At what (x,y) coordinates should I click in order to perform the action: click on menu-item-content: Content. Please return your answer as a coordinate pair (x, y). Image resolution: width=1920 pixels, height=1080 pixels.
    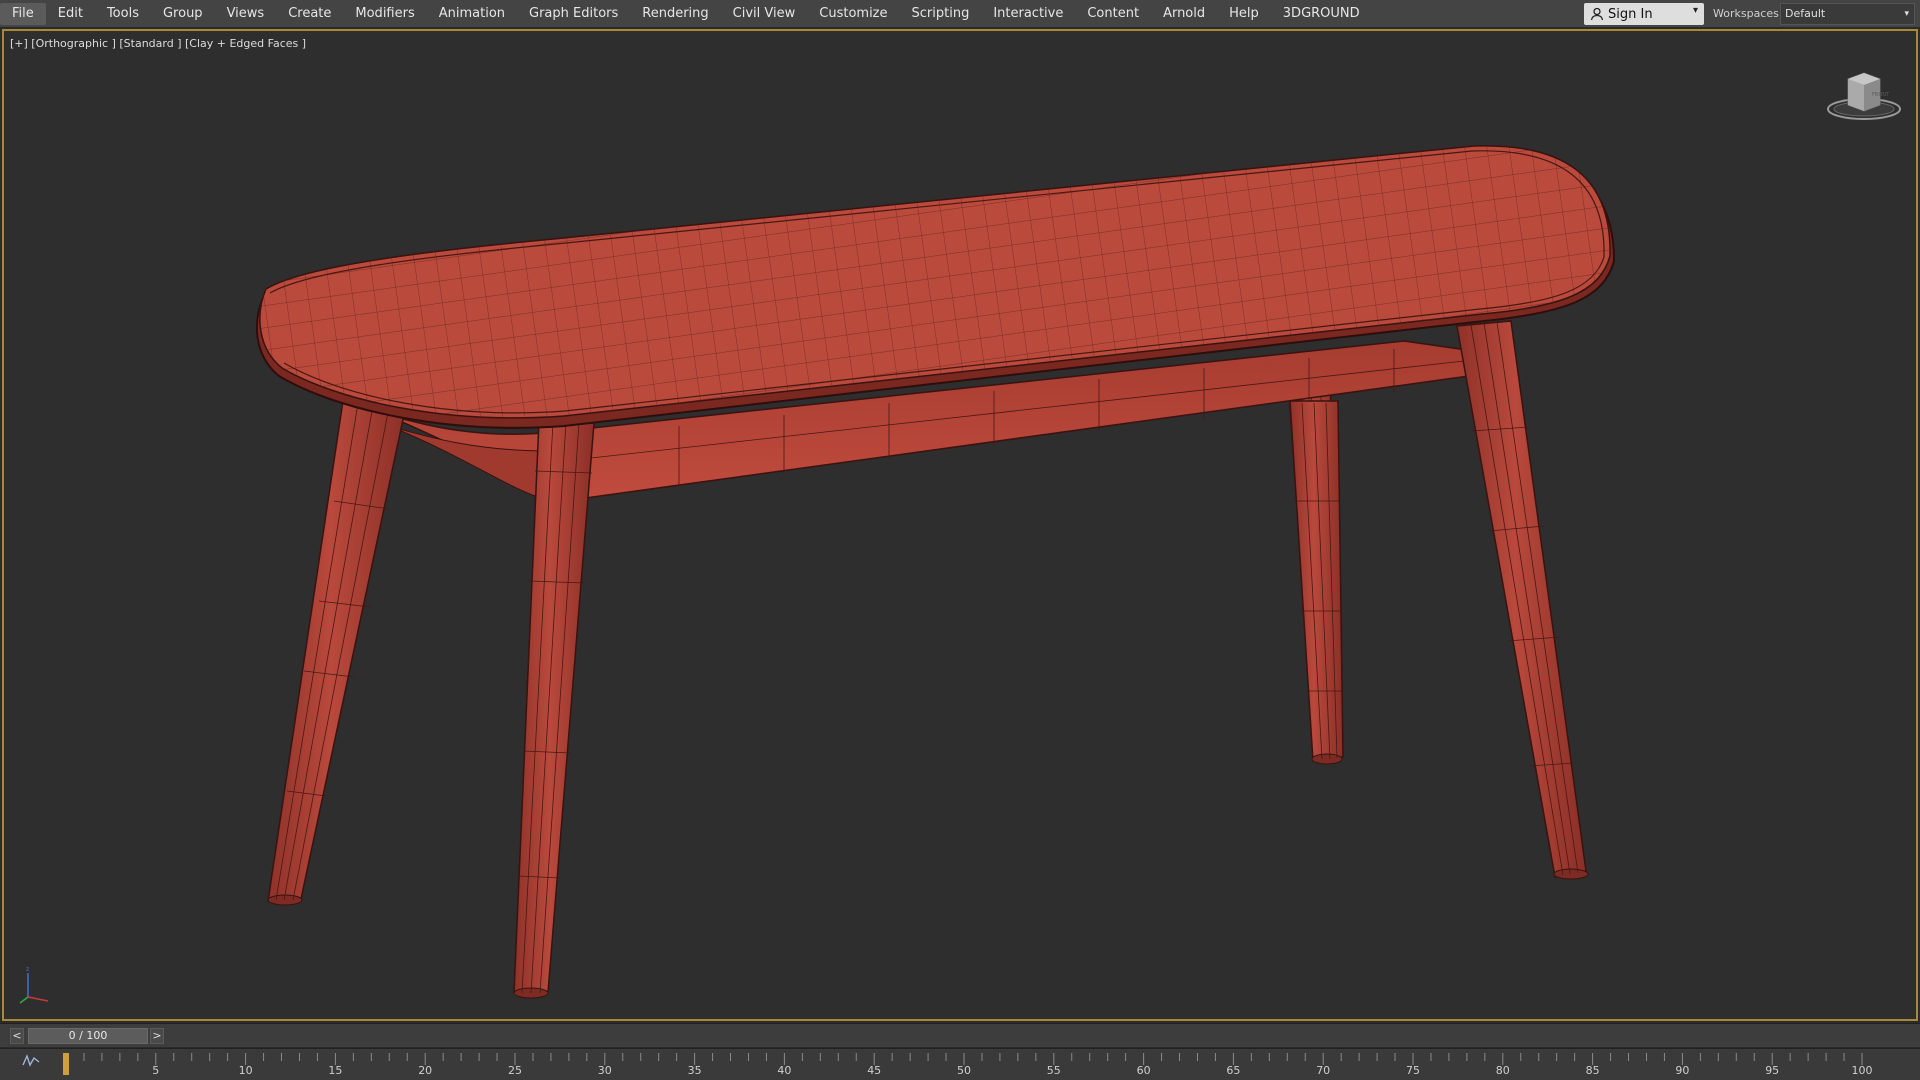
    Looking at the image, I should click on (1113, 14).